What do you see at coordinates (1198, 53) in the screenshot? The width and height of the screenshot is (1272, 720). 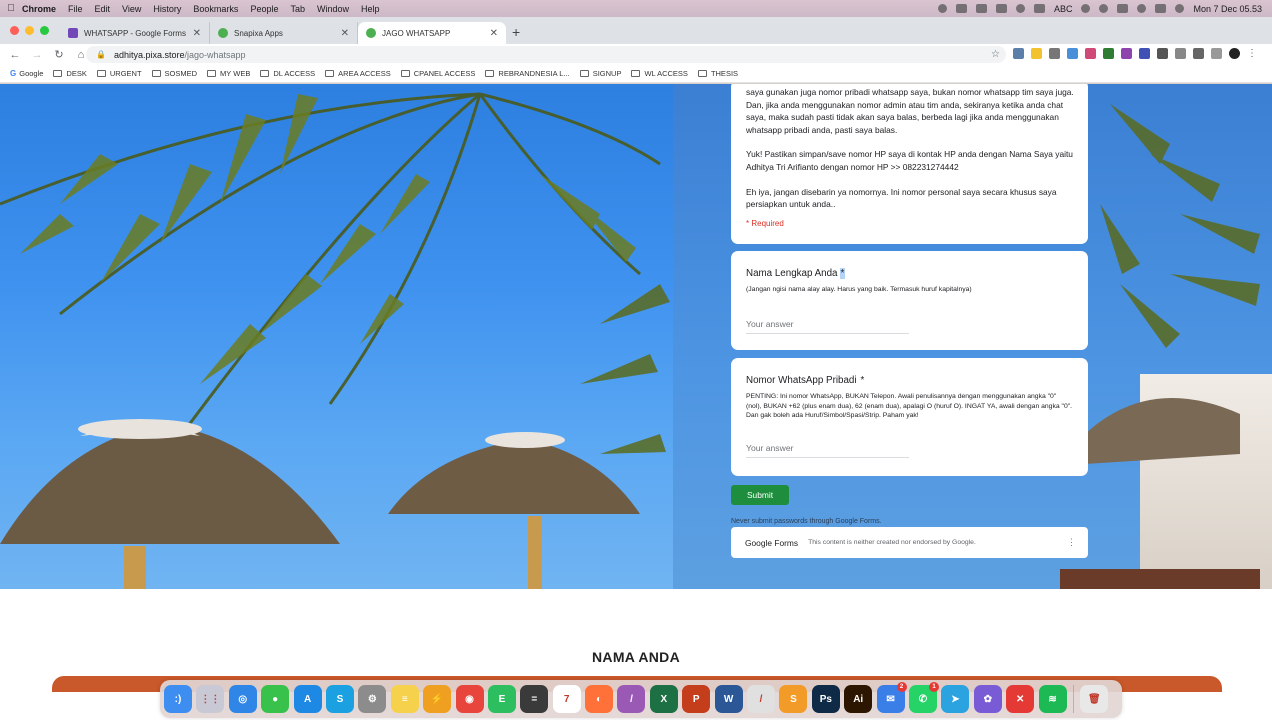 I see `extensions-puzzle-icon` at bounding box center [1198, 53].